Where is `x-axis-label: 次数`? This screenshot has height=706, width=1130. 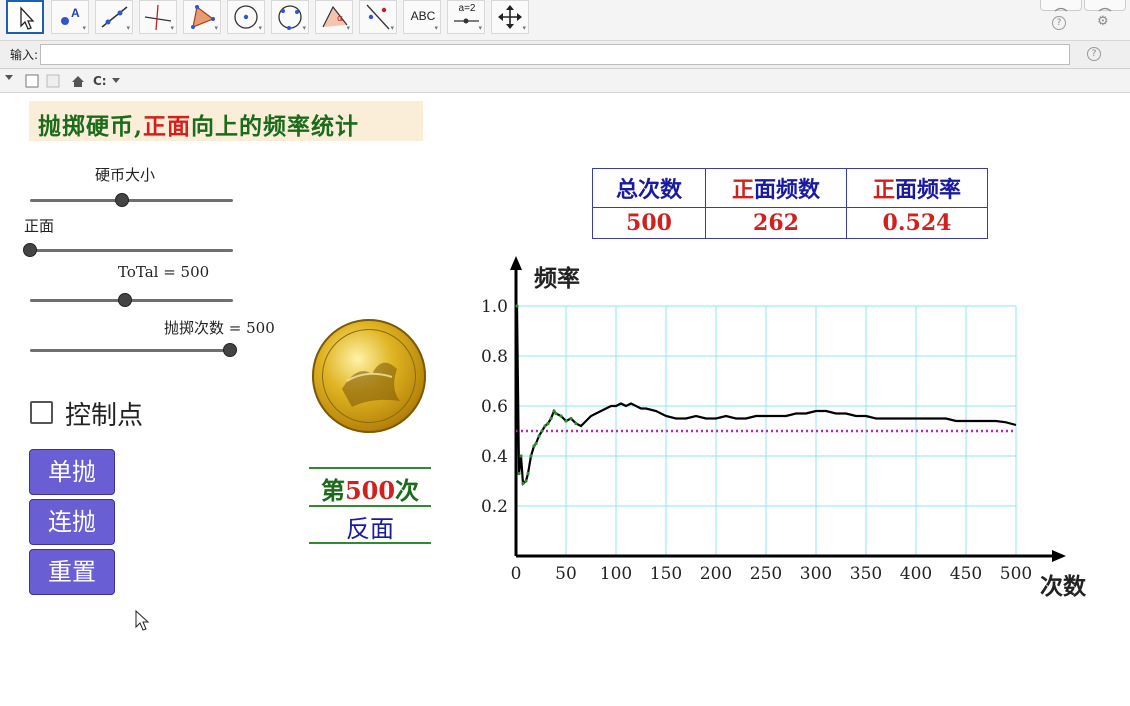
x-axis-label: 次数 is located at coordinates (1063, 586).